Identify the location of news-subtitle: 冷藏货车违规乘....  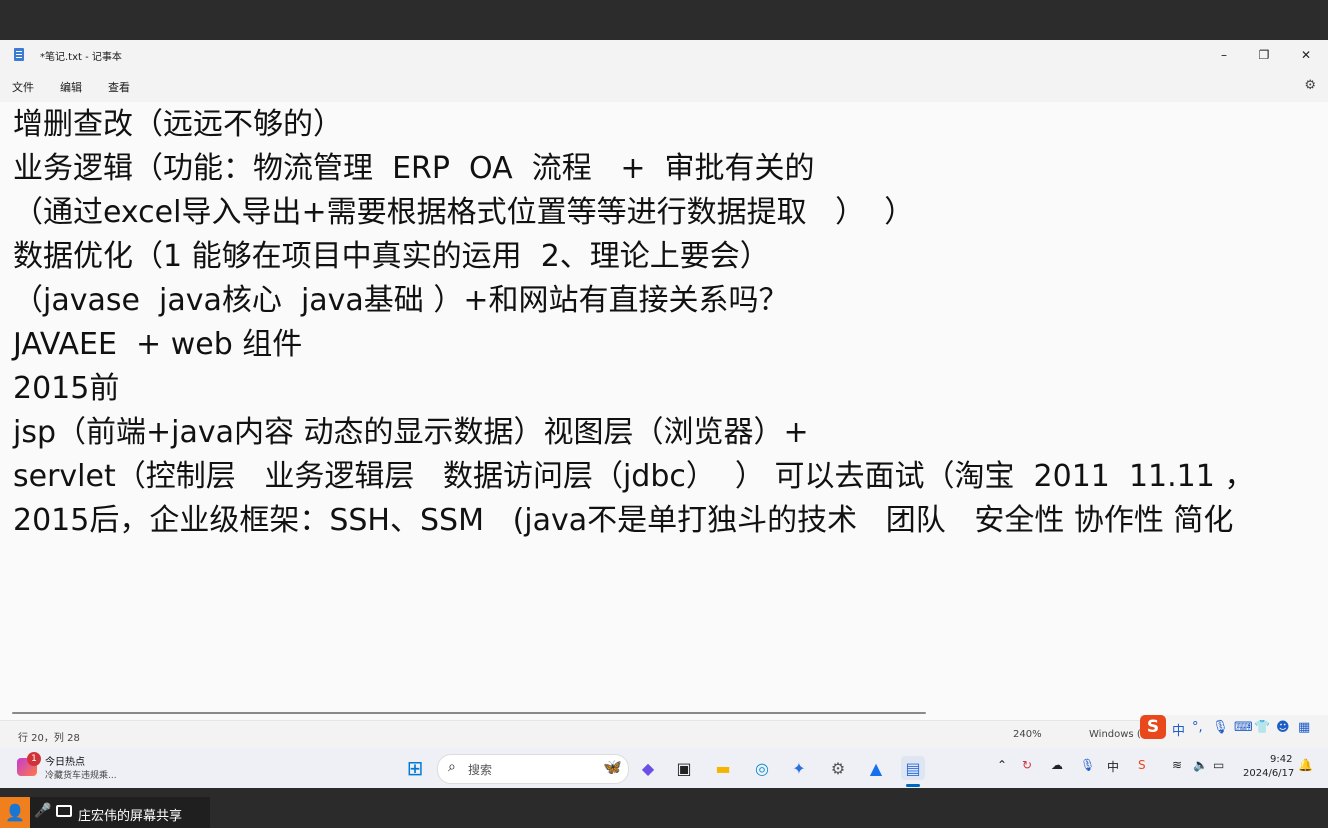
(81, 774).